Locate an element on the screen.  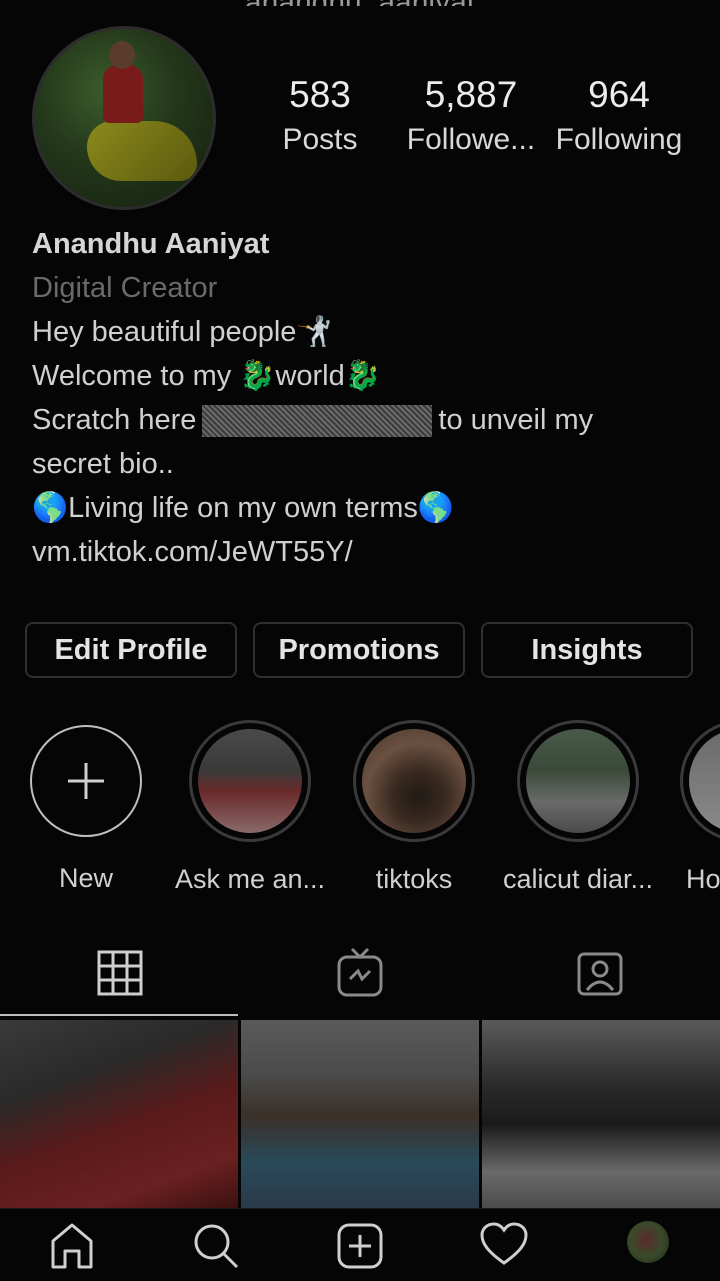
bio-line-1: Hey beautiful people🤺 is located at coordinates (182, 332).